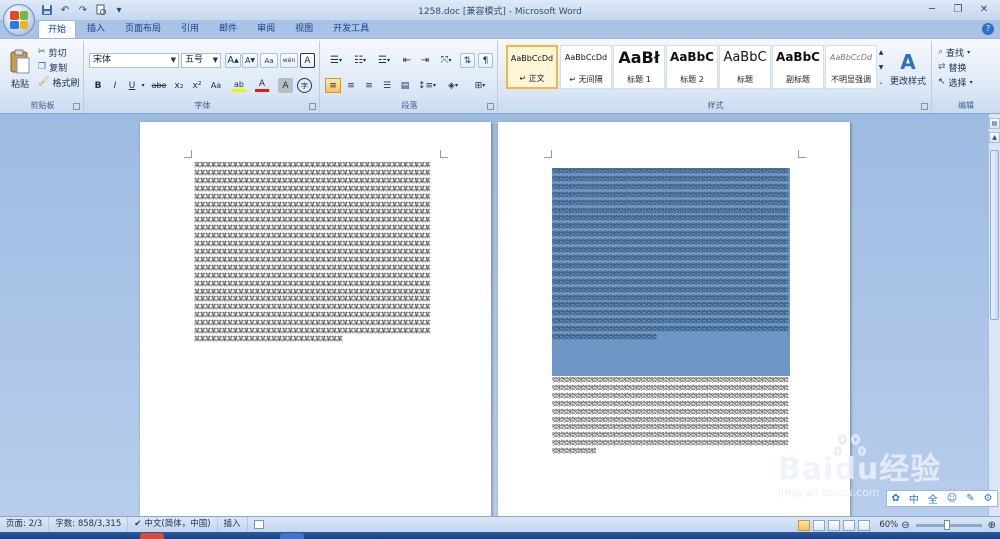 The image size is (1000, 539). I want to click on enclose-characters-button: 字, so click(304, 85).